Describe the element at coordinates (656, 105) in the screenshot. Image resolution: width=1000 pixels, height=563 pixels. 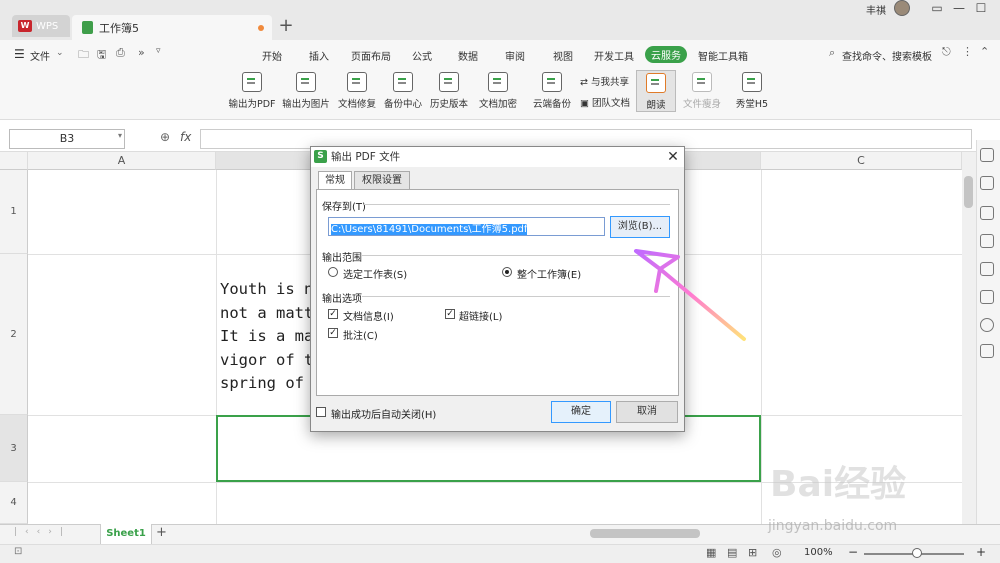
I see `read-aloud-label: 朗读` at that location.